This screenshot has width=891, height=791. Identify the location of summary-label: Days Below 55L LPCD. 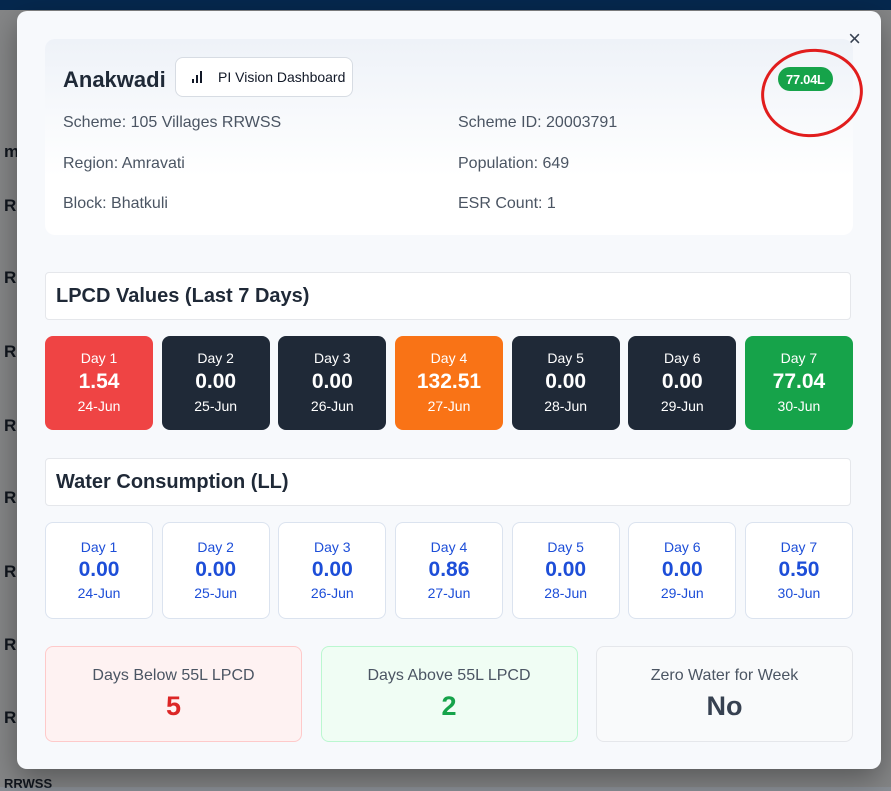
(173, 675).